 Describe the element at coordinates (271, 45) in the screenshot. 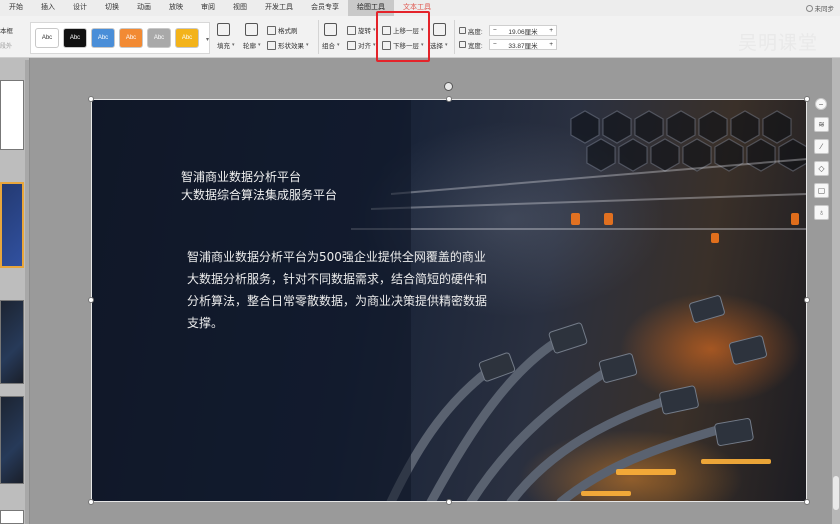

I see `effects-icon` at that location.